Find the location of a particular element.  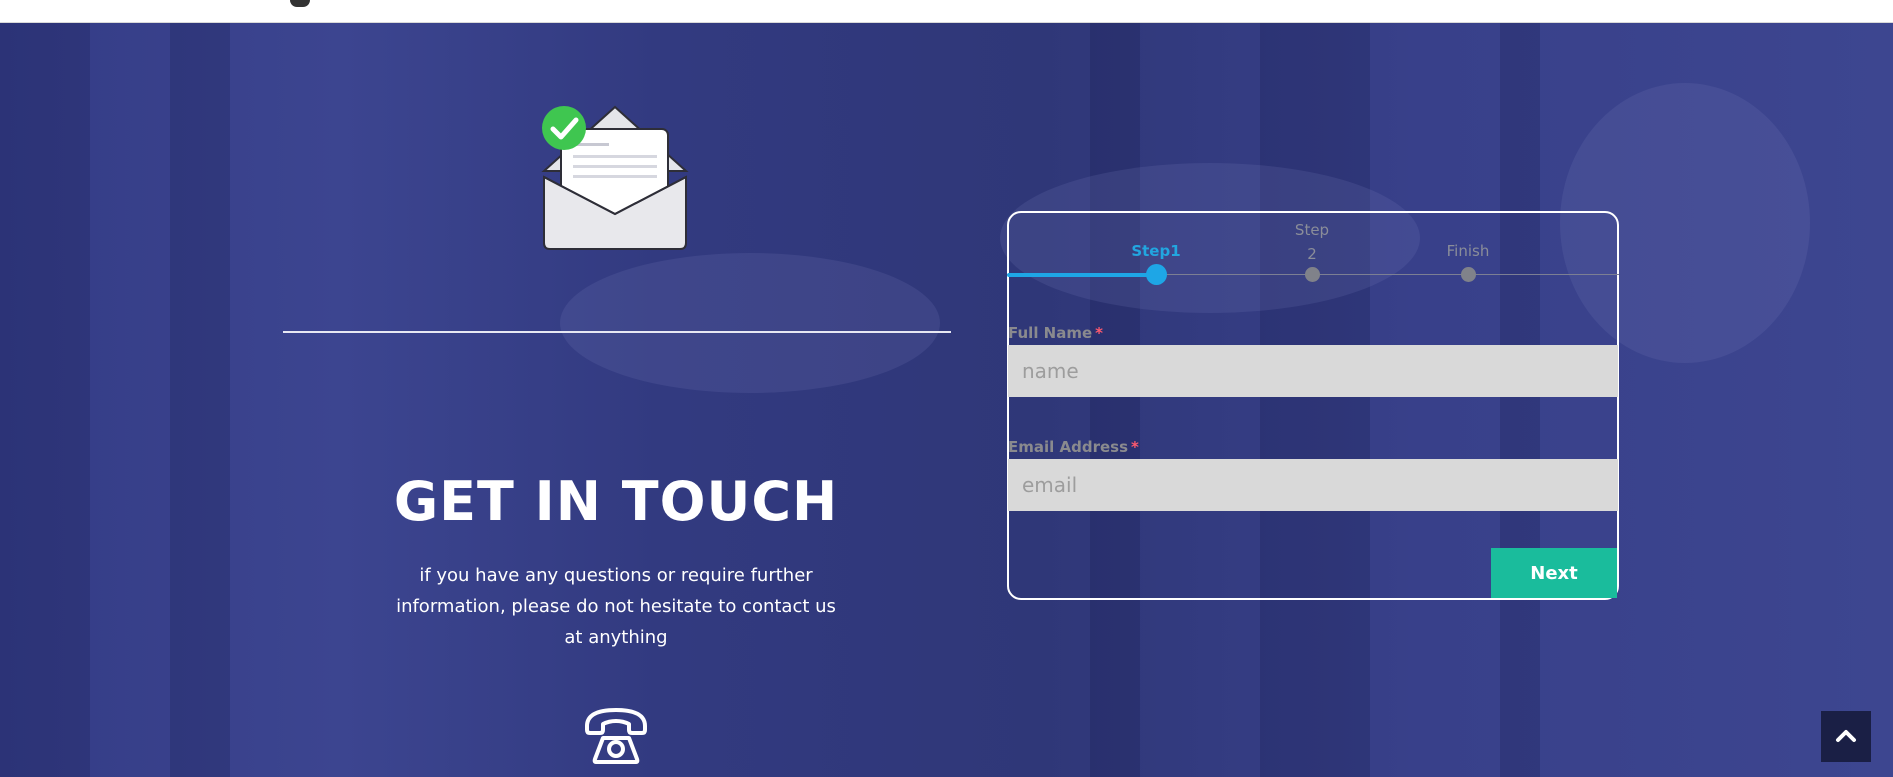

step-2-dot is located at coordinates (1312, 274).